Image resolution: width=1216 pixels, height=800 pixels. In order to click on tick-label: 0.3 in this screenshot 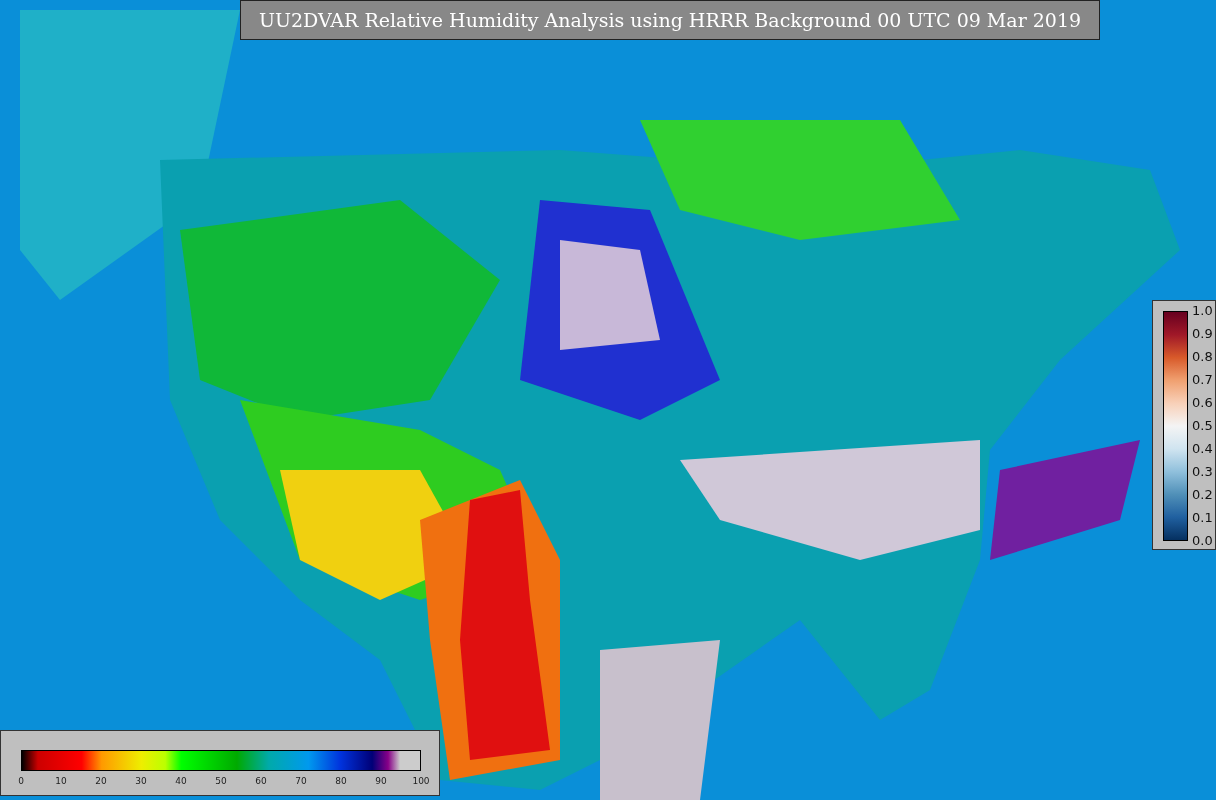, I will do `click(1202, 472)`.